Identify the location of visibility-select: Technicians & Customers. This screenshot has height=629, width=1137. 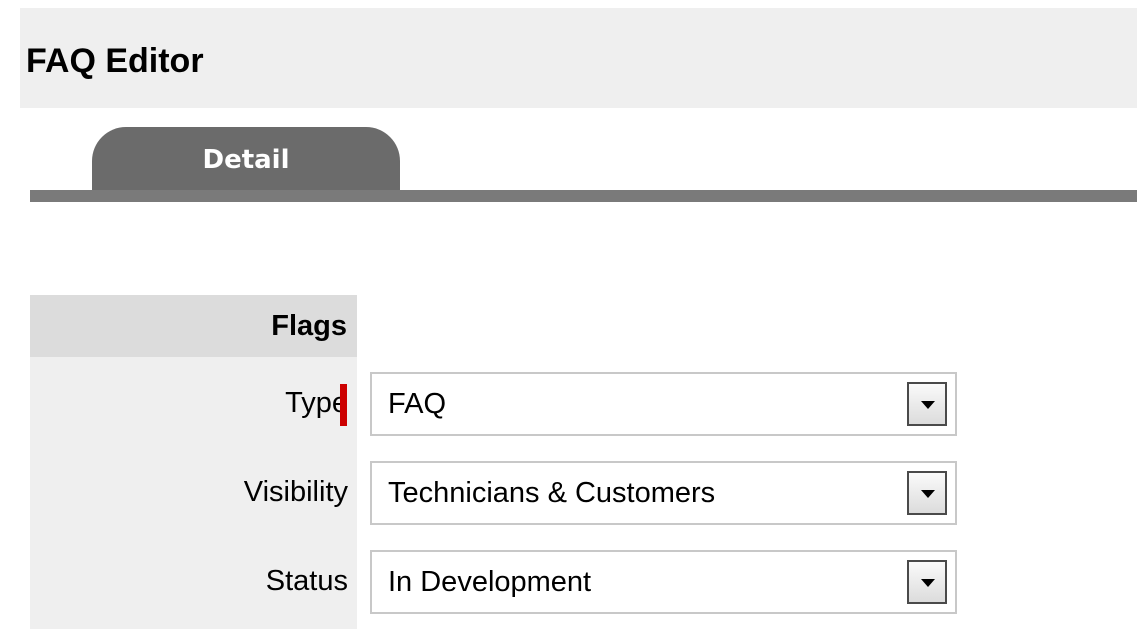
(663, 493).